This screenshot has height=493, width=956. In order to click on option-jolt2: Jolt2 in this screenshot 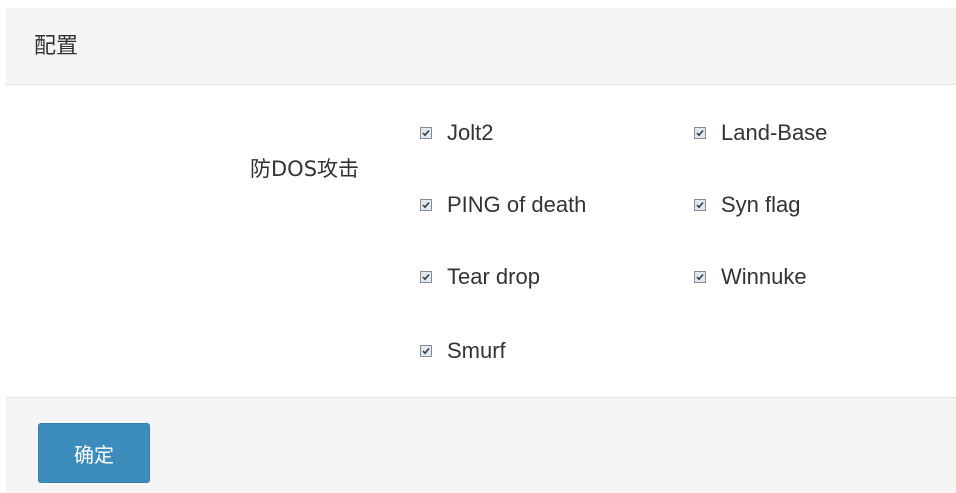, I will do `click(456, 133)`.